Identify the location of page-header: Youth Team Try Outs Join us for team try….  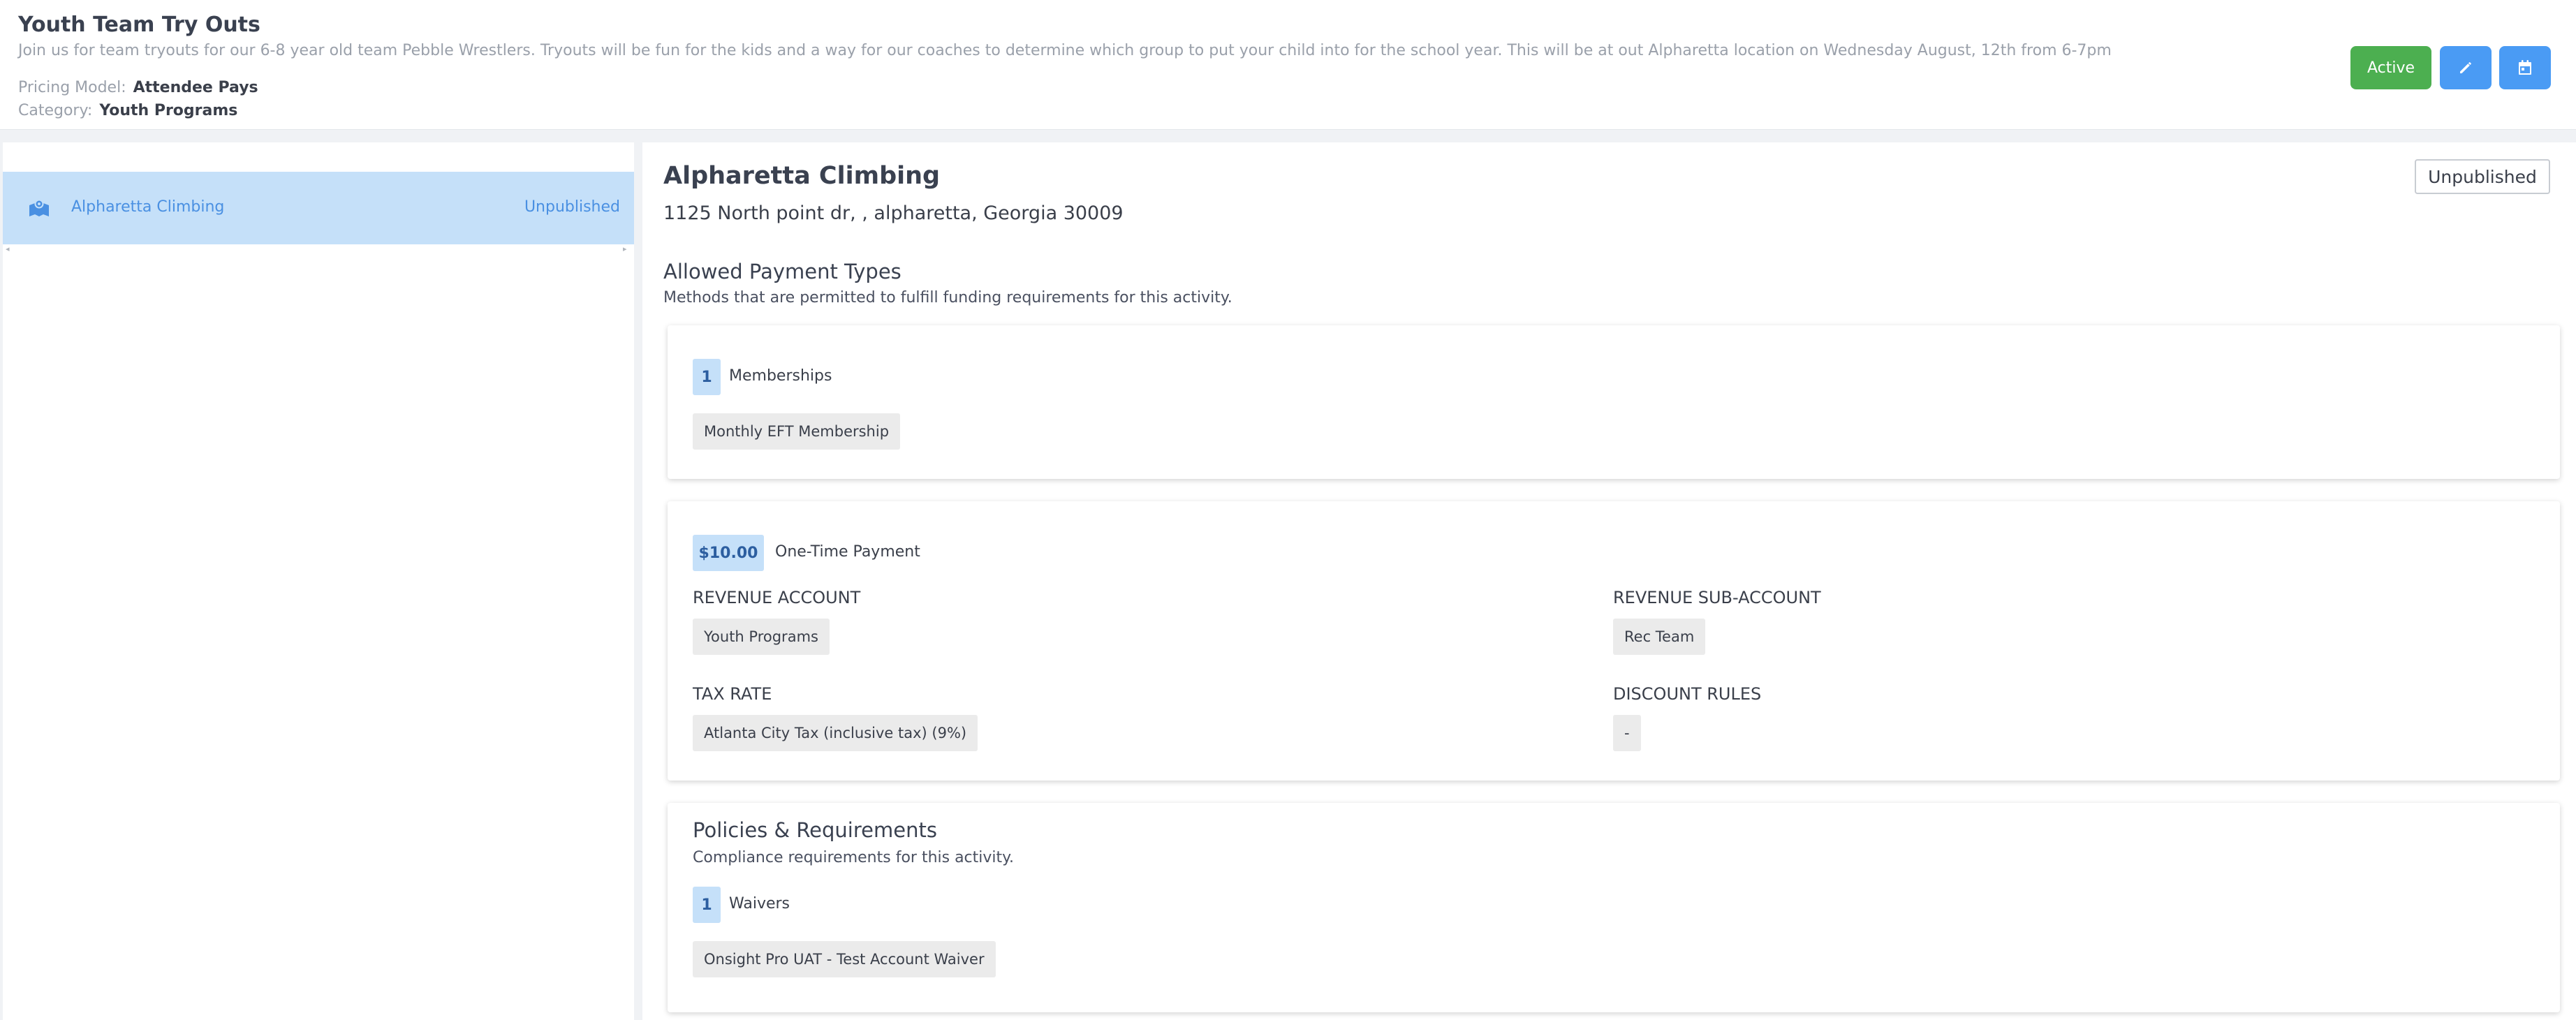
(1288, 65).